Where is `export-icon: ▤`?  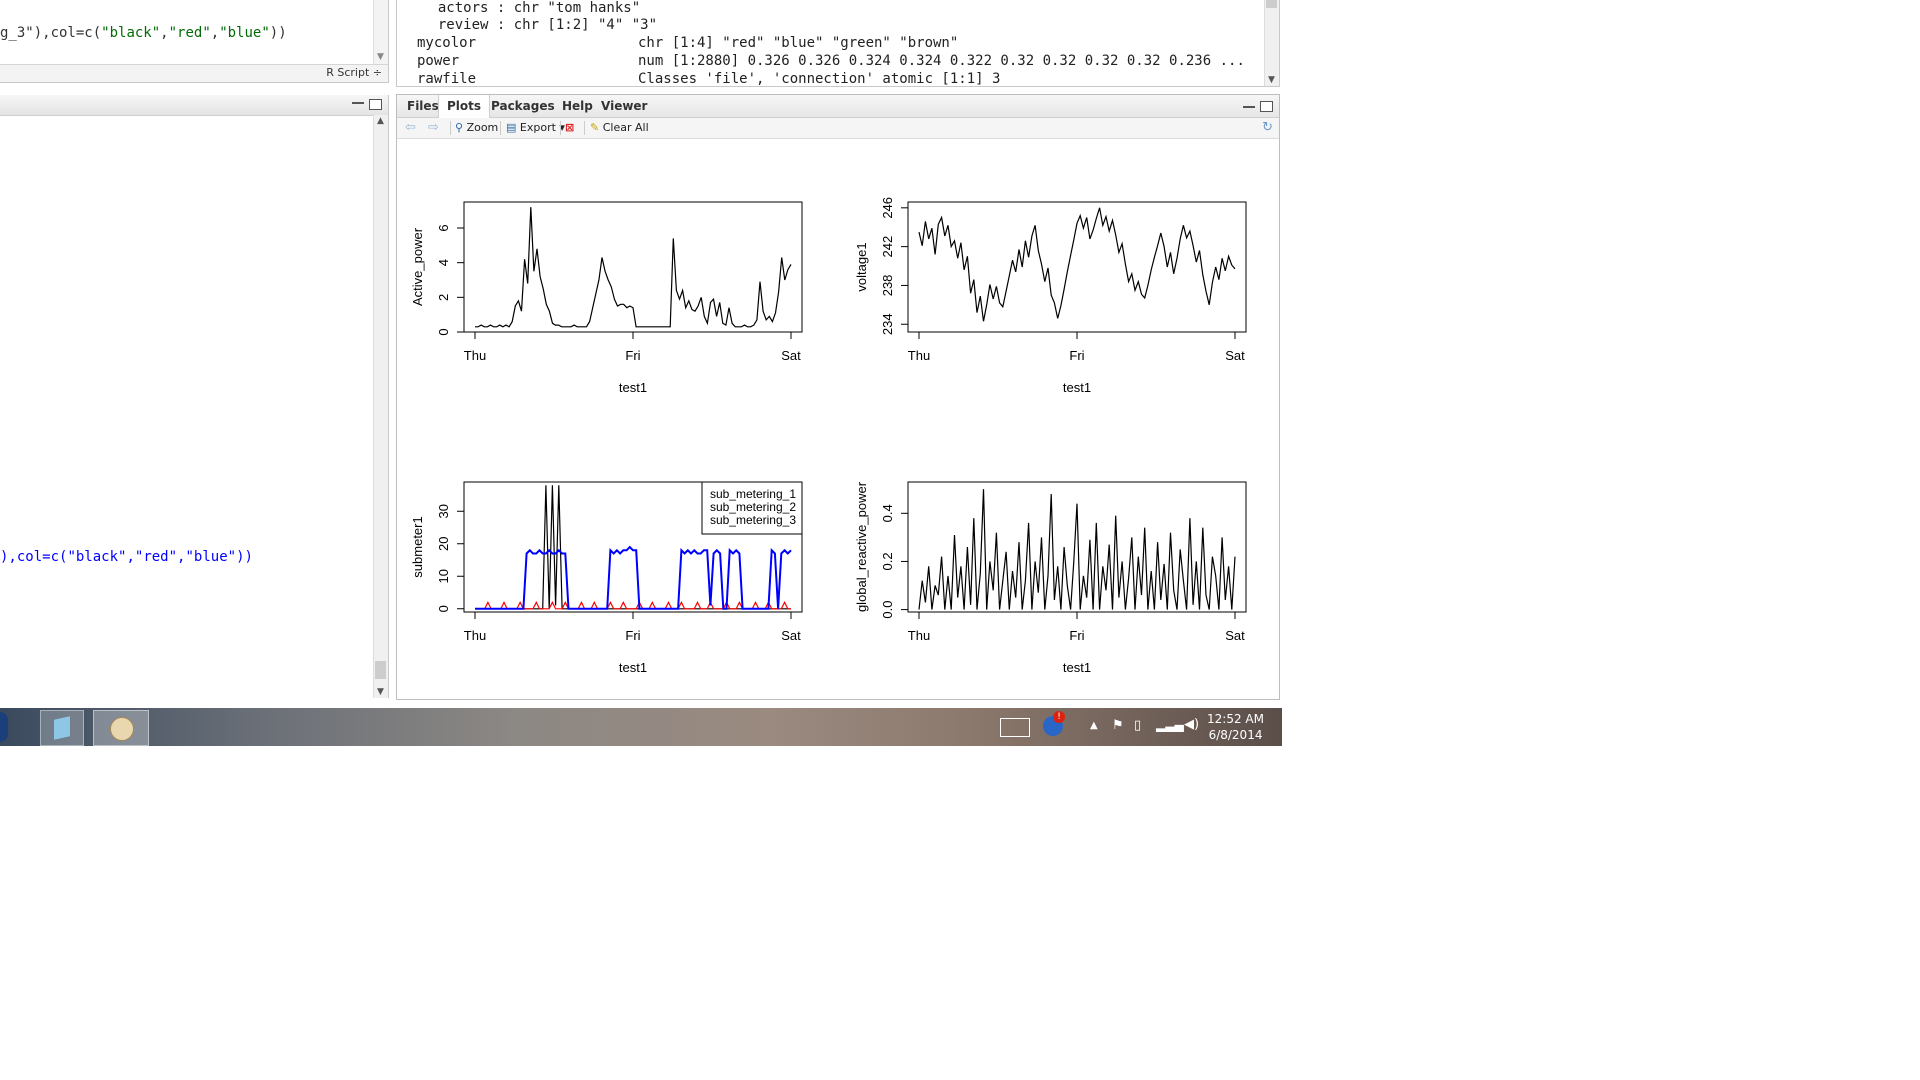 export-icon: ▤ is located at coordinates (511, 127).